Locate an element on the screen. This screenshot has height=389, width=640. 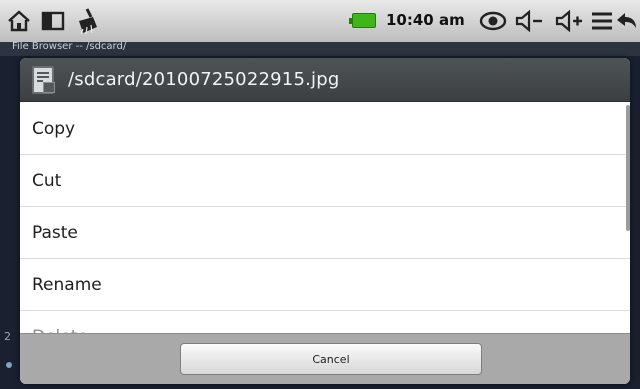
menu-item-rename: Rename is located at coordinates (325, 285).